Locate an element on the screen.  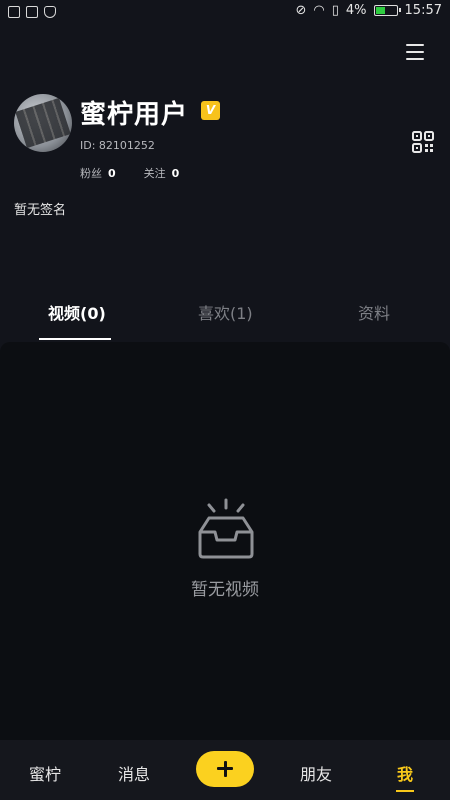
nav-friends: 朋友 is located at coordinates (316, 773).